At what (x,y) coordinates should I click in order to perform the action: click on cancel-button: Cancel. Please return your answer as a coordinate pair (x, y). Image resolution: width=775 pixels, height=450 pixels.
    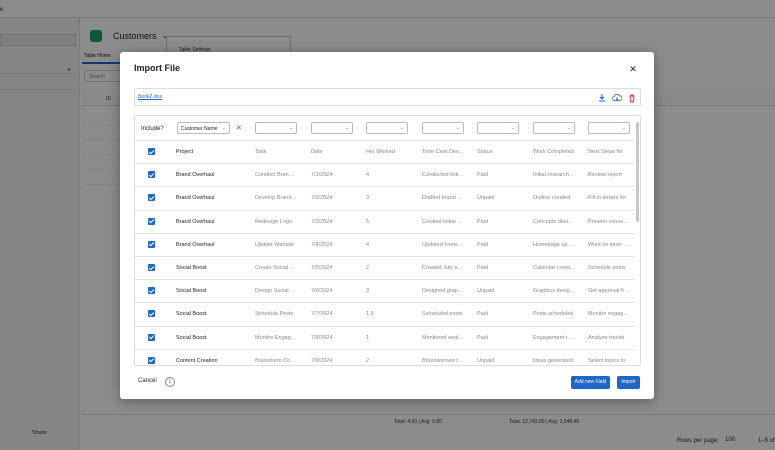
    Looking at the image, I should click on (147, 381).